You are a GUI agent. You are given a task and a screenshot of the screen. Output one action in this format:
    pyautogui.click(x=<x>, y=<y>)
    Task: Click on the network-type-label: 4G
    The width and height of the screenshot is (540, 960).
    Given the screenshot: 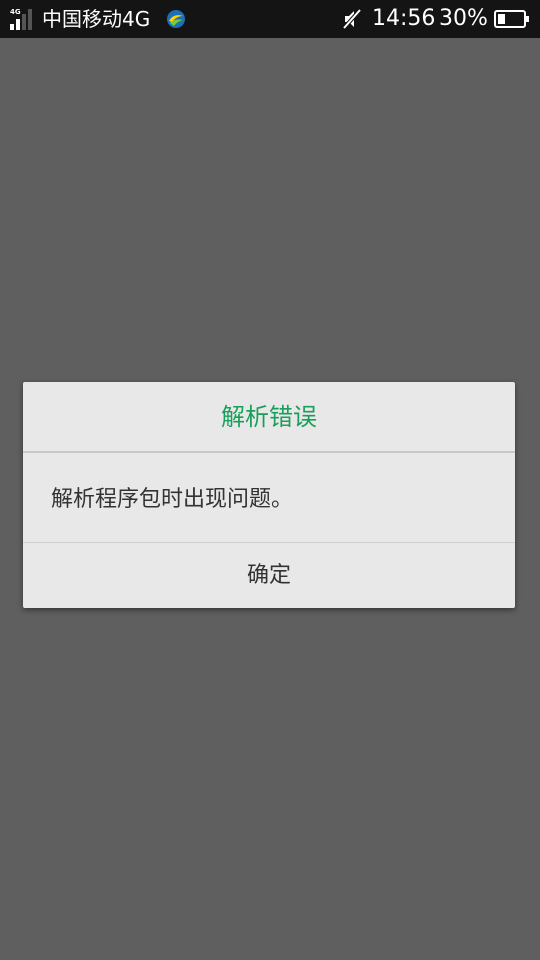 What is the action you would take?
    pyautogui.click(x=15, y=12)
    